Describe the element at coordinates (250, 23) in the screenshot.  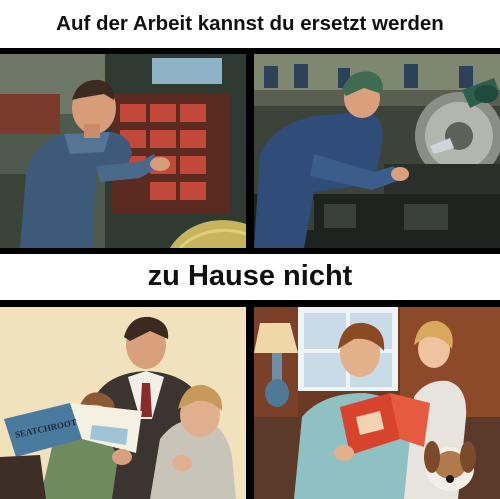
I see `top-caption: Auf der Arbeit kannst du ersetzt werden` at that location.